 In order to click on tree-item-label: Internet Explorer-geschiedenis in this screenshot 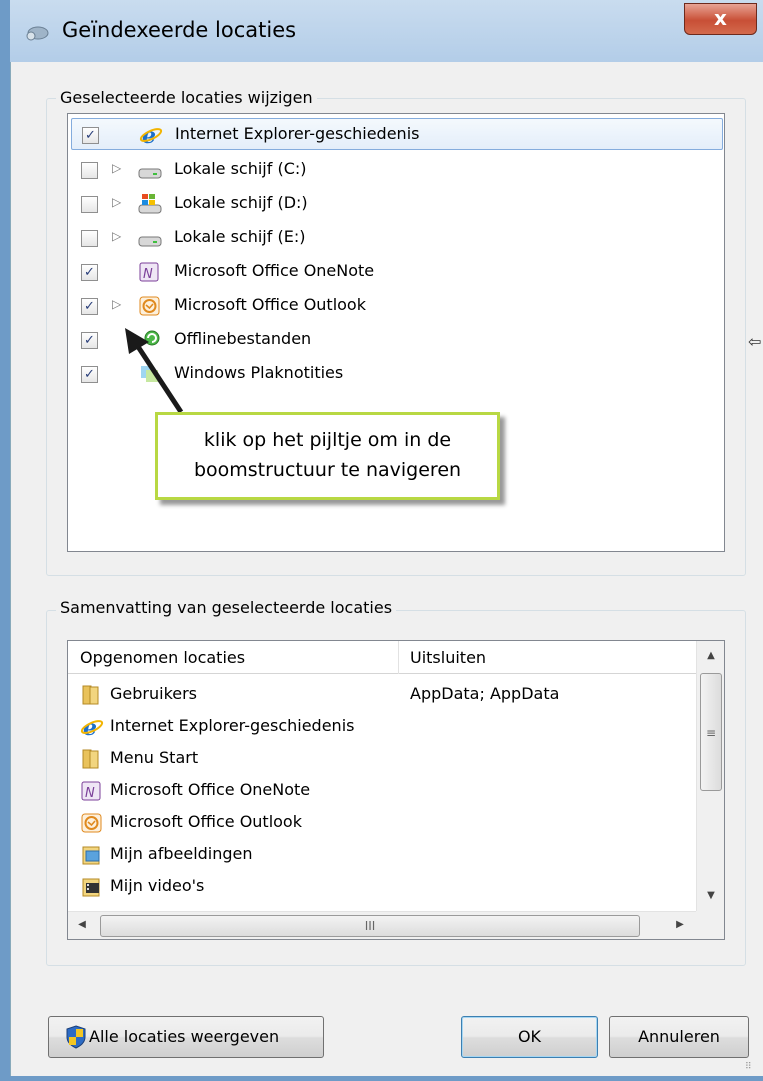, I will do `click(297, 133)`.